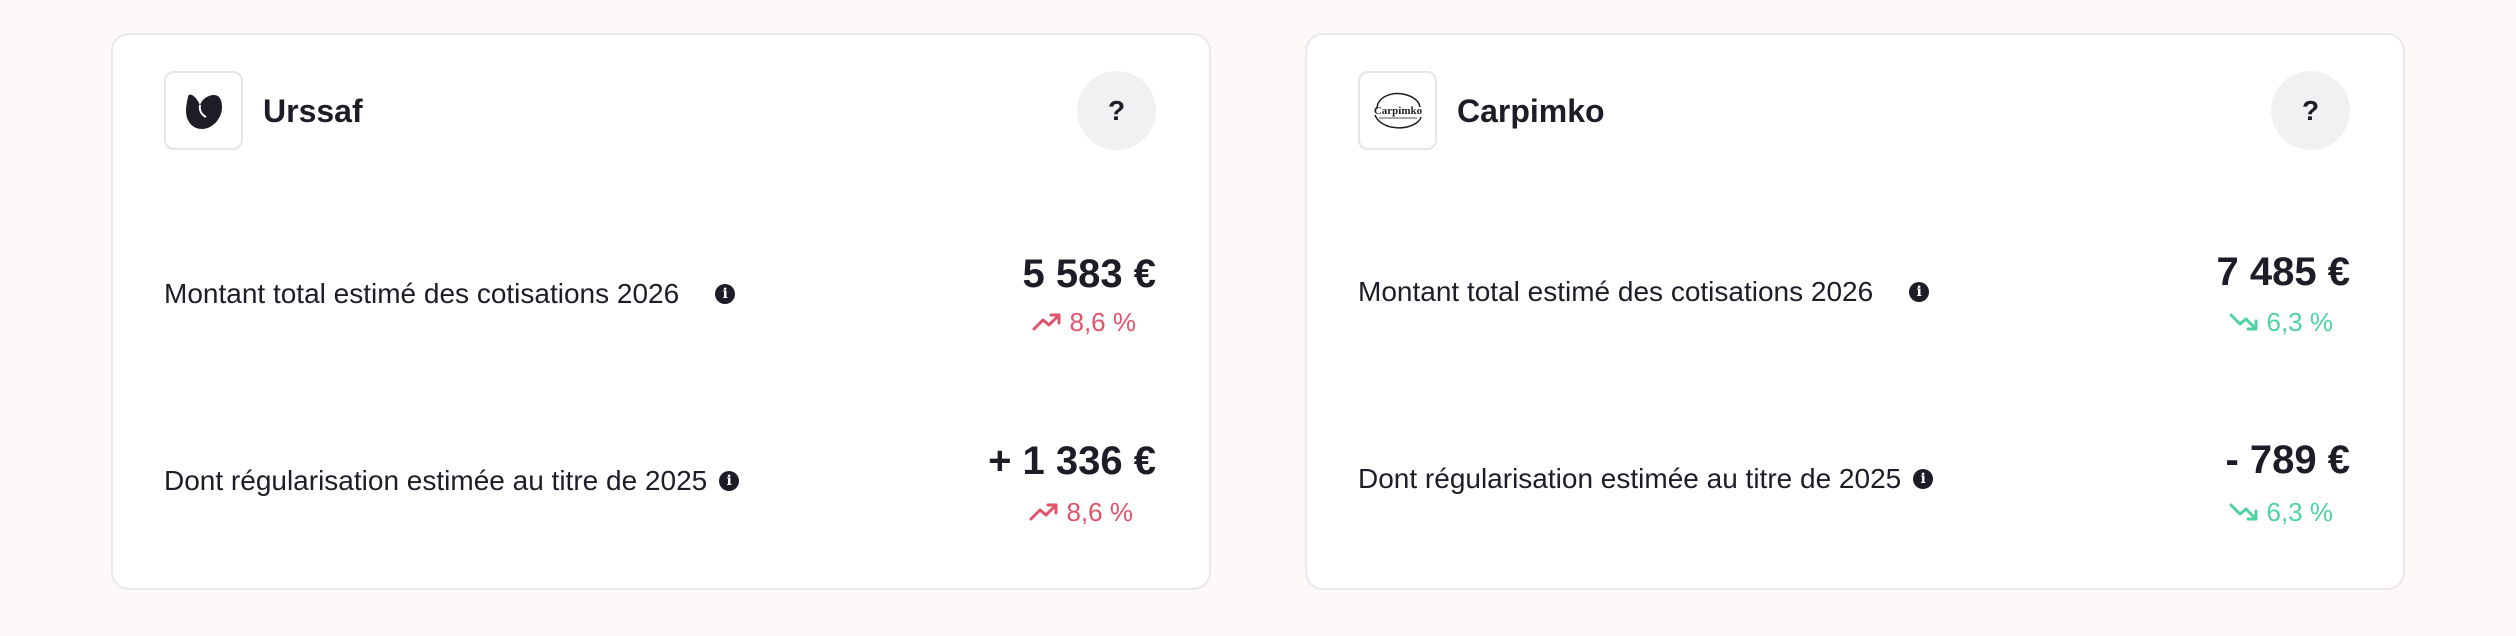  I want to click on urssaf-logo, so click(203, 110).